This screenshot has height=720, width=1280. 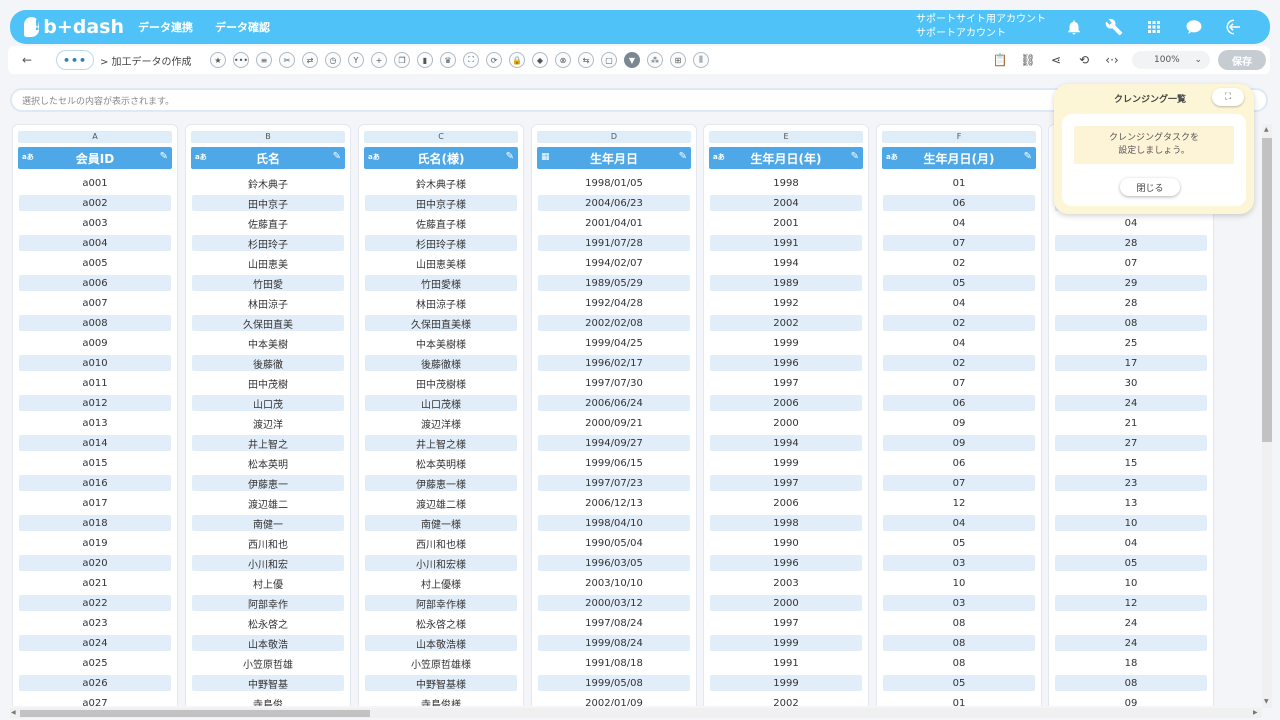 I want to click on table-cell: 1999/06/15, so click(x=614, y=463).